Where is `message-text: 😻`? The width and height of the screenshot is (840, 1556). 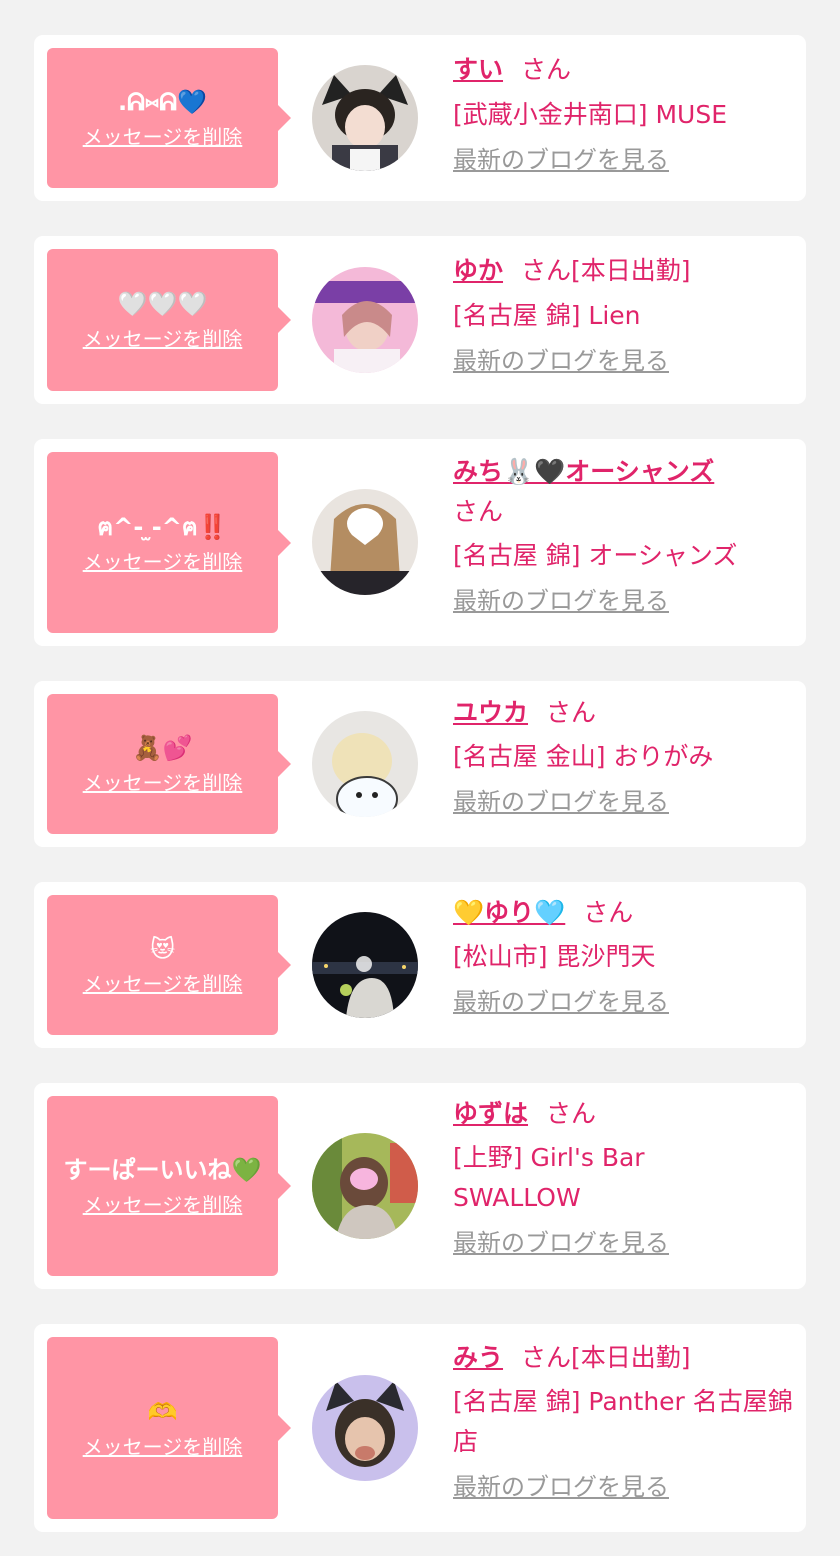
message-text: 😻 is located at coordinates (162, 949).